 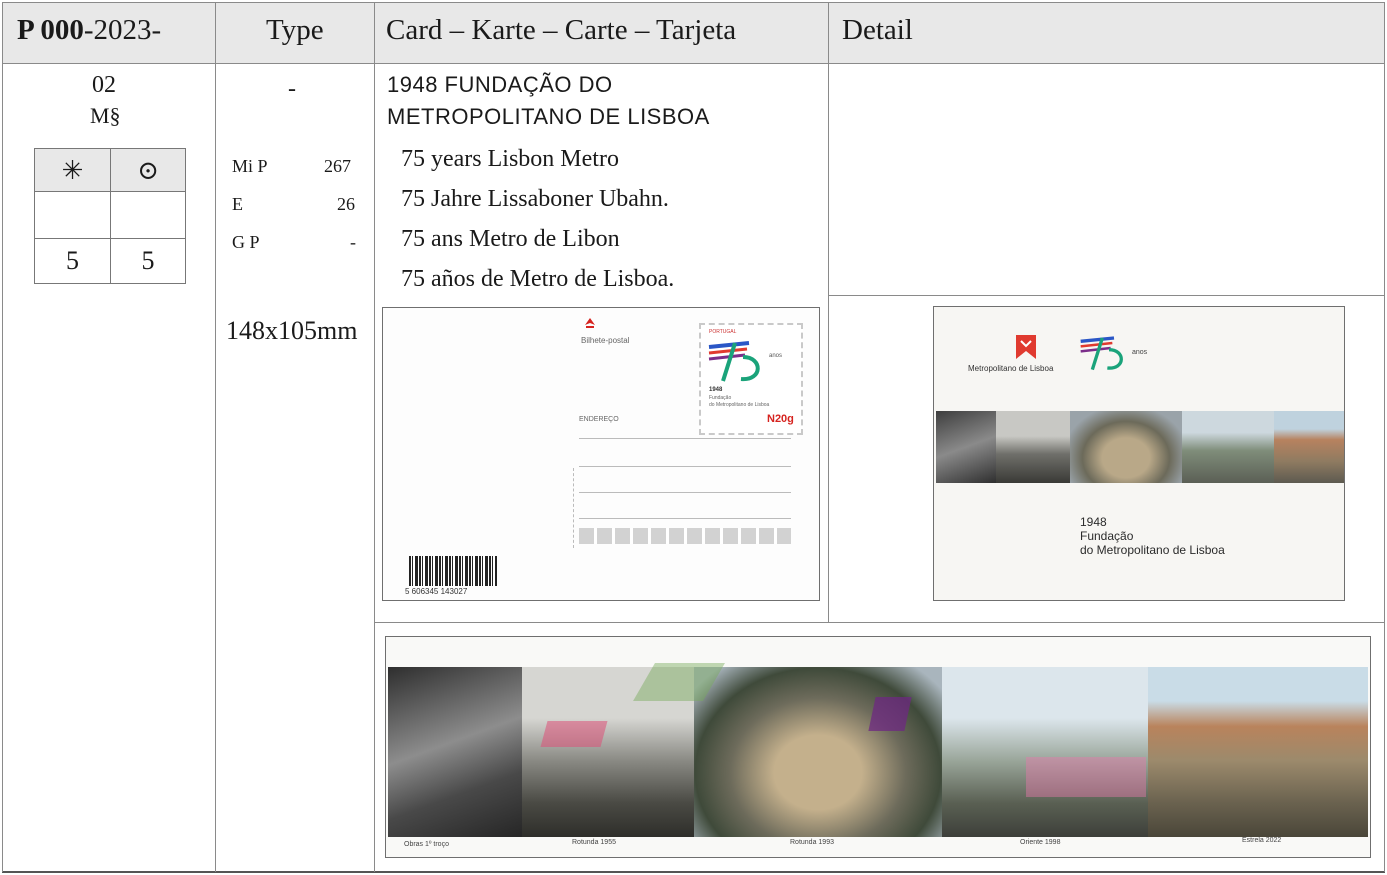 I want to click on grid-line-right, so click(x=1384, y=437).